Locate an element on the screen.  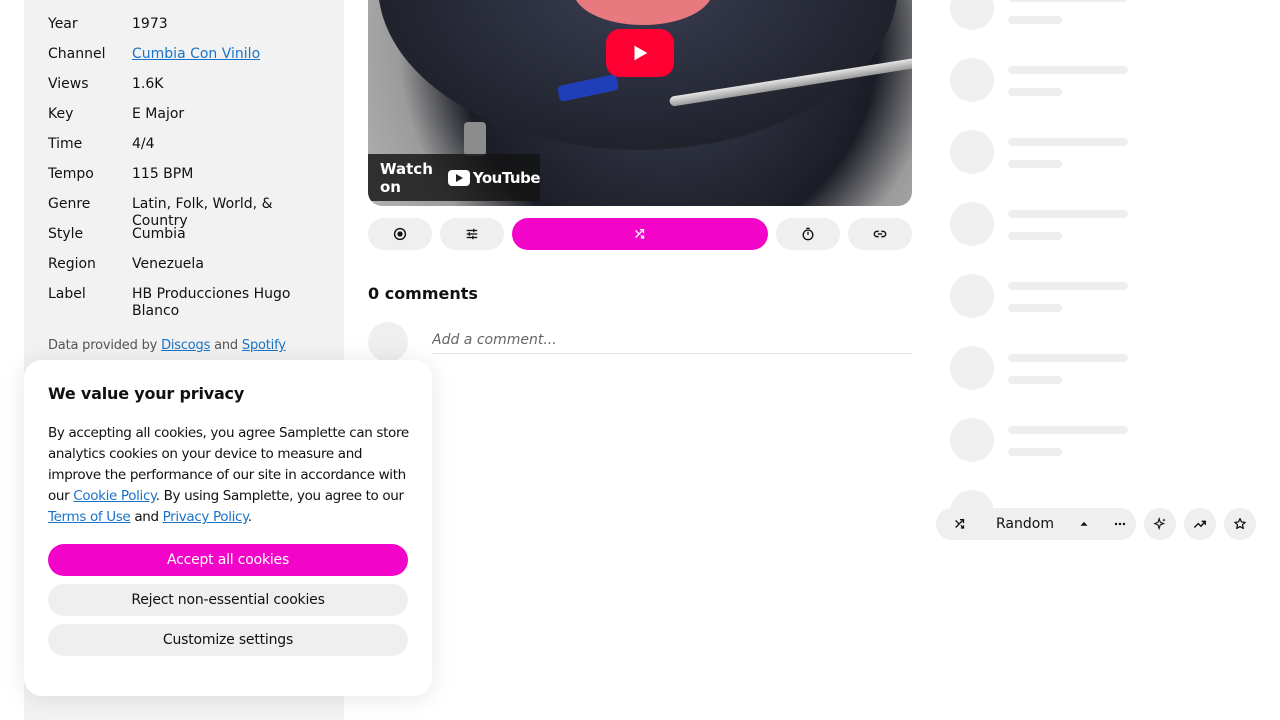
chevron-up-icon is located at coordinates (1084, 523).